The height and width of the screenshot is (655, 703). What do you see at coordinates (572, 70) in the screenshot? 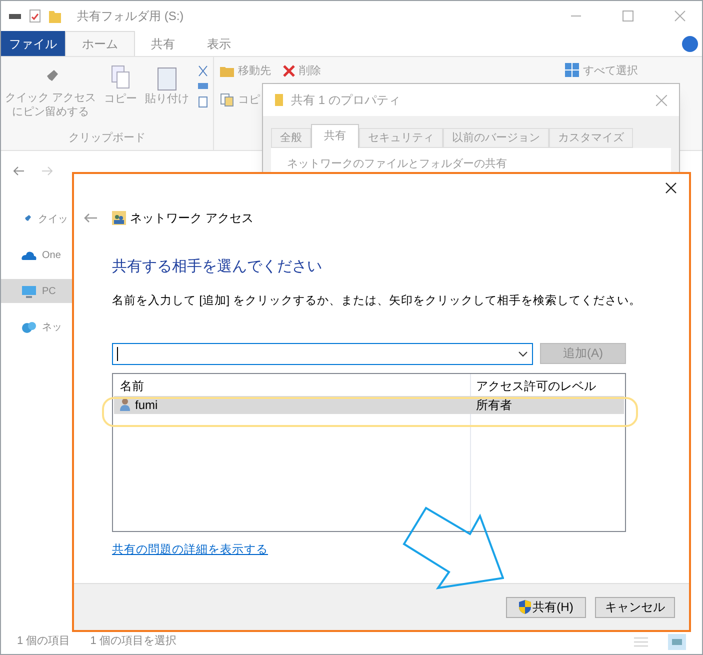
I see `grid-icon` at bounding box center [572, 70].